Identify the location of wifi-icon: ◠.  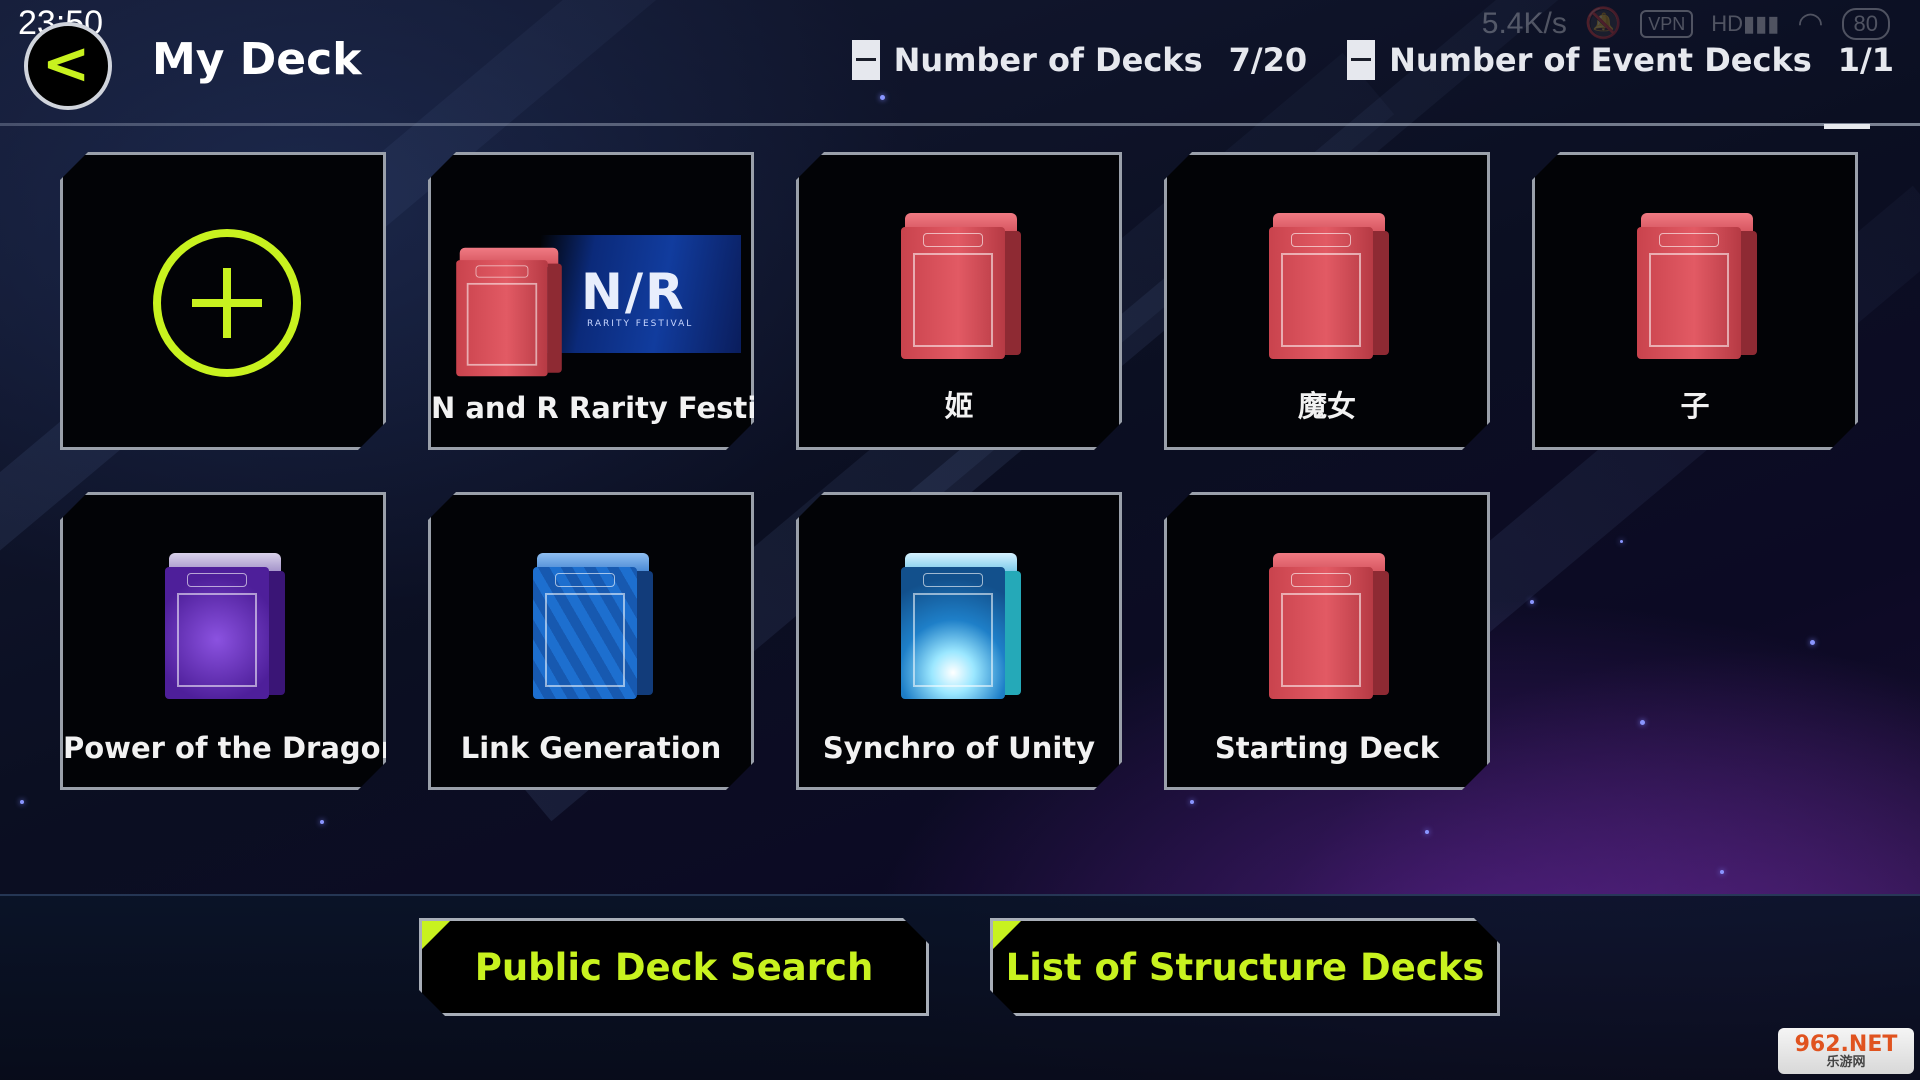
(1810, 23).